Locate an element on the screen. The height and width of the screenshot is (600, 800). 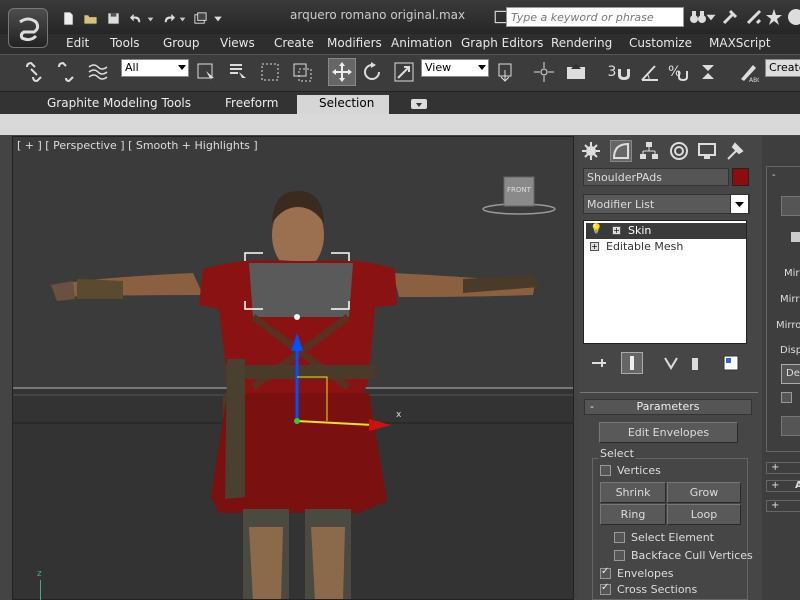
keyboard-shortcut-override-icon is located at coordinates (576, 72).